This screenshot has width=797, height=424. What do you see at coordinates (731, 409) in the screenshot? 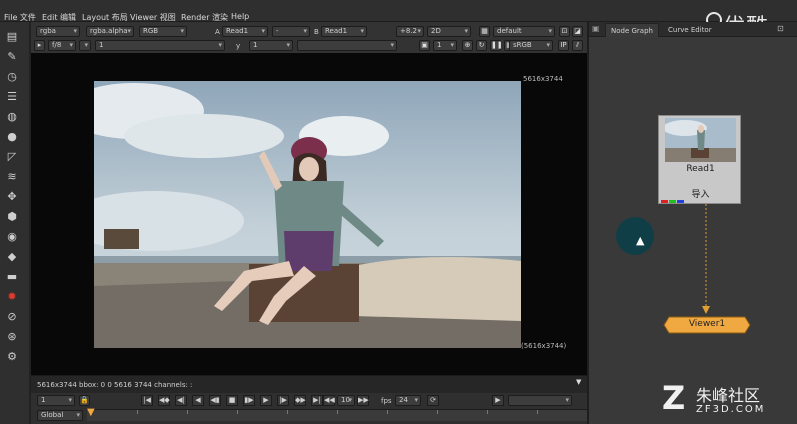
I see `watermark-en: ZF3D.COM` at bounding box center [731, 409].